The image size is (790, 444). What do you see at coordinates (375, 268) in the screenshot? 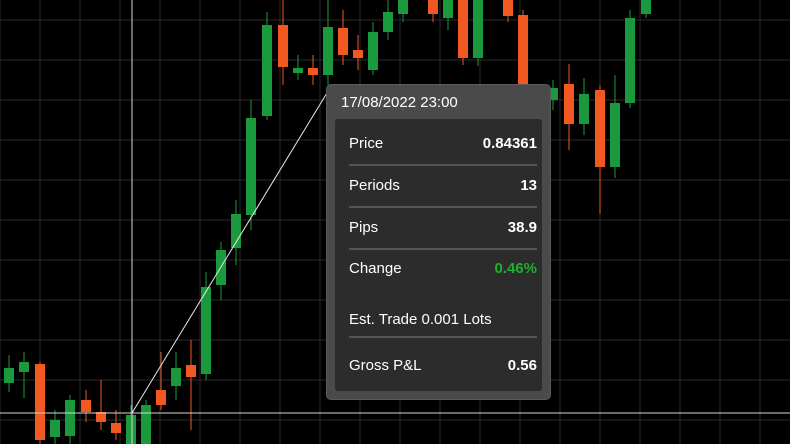
I see `change-label: Change` at bounding box center [375, 268].